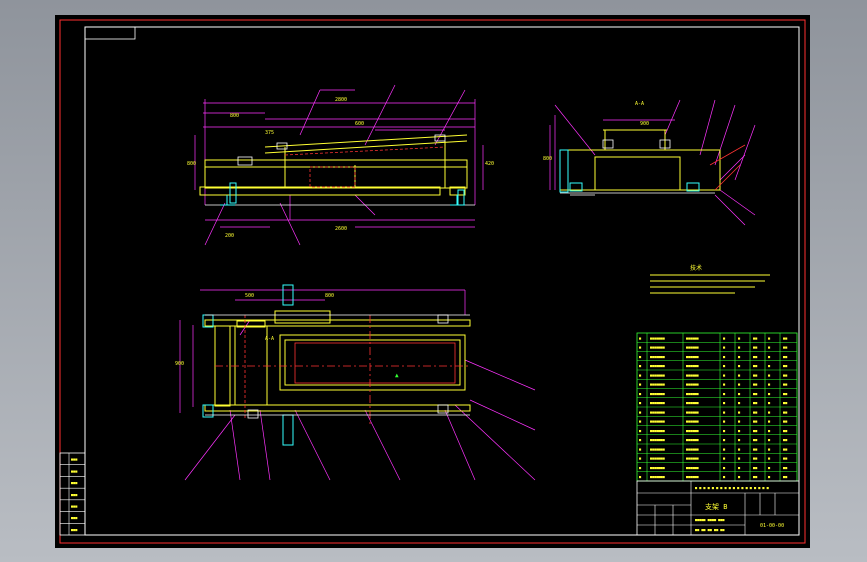  I want to click on title-block-name: 支架 B, so click(716, 506).